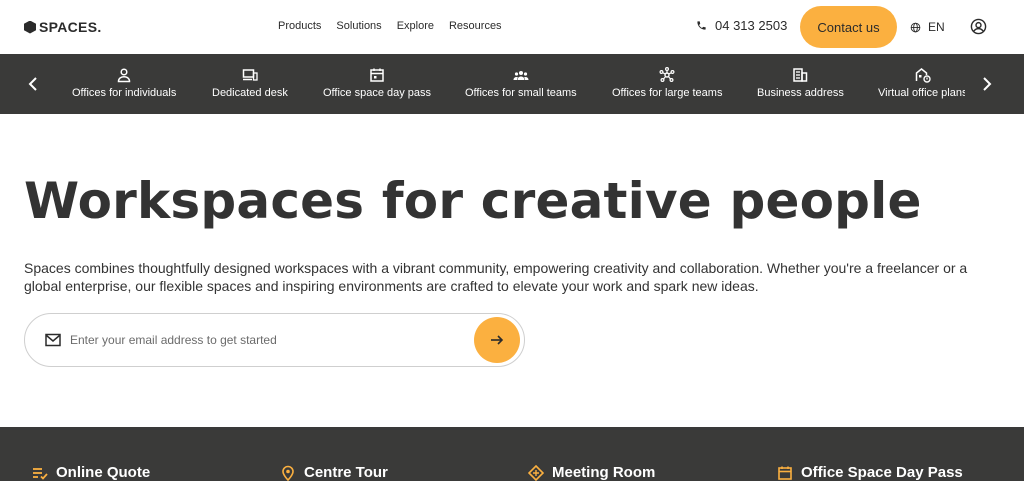  What do you see at coordinates (250, 75) in the screenshot?
I see `desk-icon` at bounding box center [250, 75].